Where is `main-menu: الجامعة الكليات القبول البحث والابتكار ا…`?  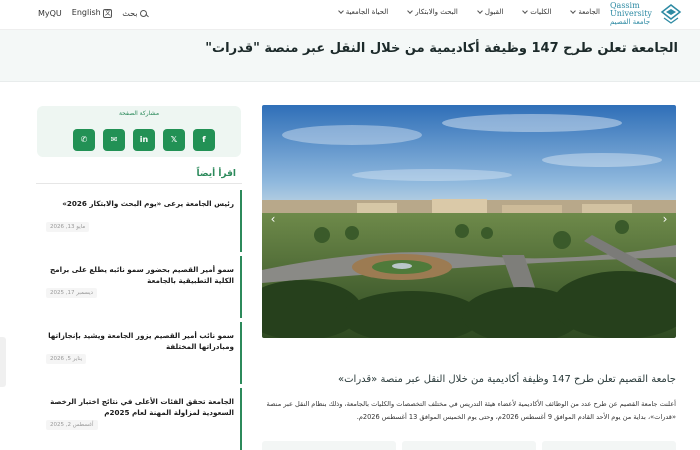
main-menu: الجامعة الكليات القبول البحث والابتكار ا… is located at coordinates (468, 12).